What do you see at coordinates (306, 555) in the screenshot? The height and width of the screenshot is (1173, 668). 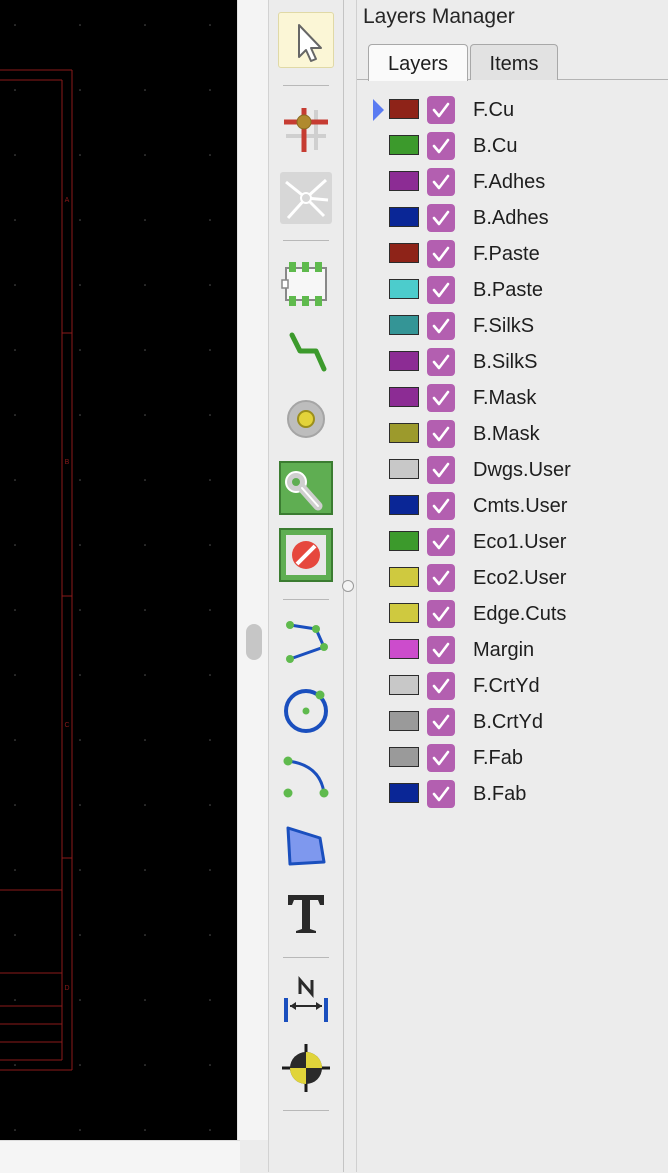 I see `add-keepout-button` at bounding box center [306, 555].